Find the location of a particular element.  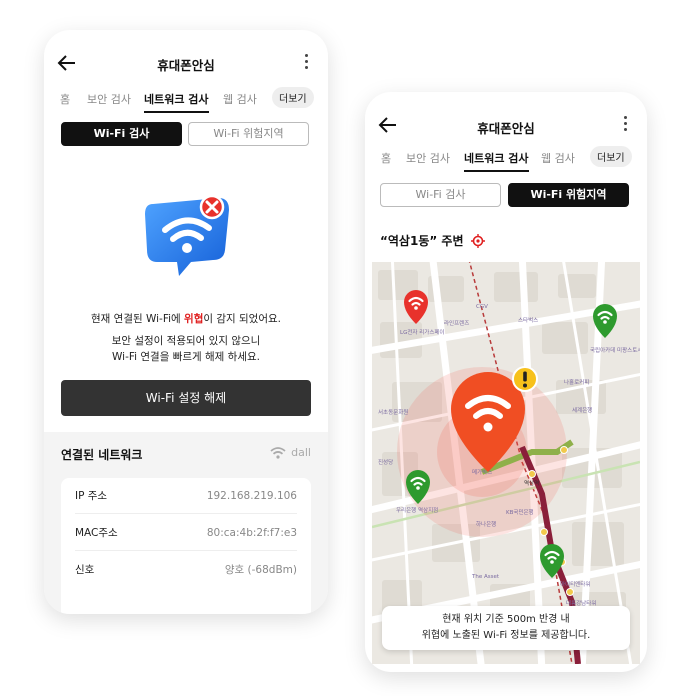

map-label: 하나은행 is located at coordinates (486, 524).